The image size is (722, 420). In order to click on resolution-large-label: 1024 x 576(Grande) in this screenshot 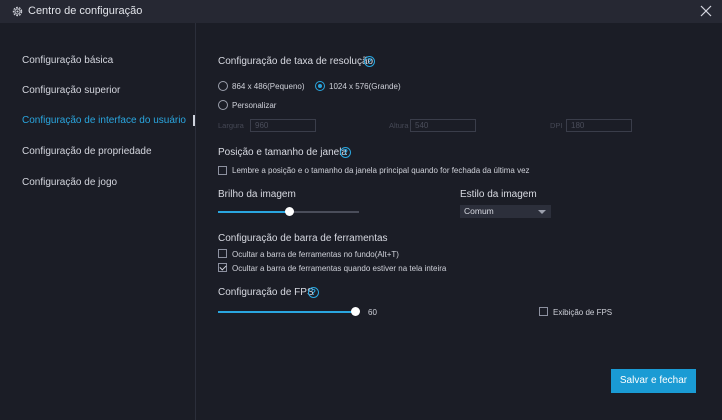, I will do `click(365, 86)`.